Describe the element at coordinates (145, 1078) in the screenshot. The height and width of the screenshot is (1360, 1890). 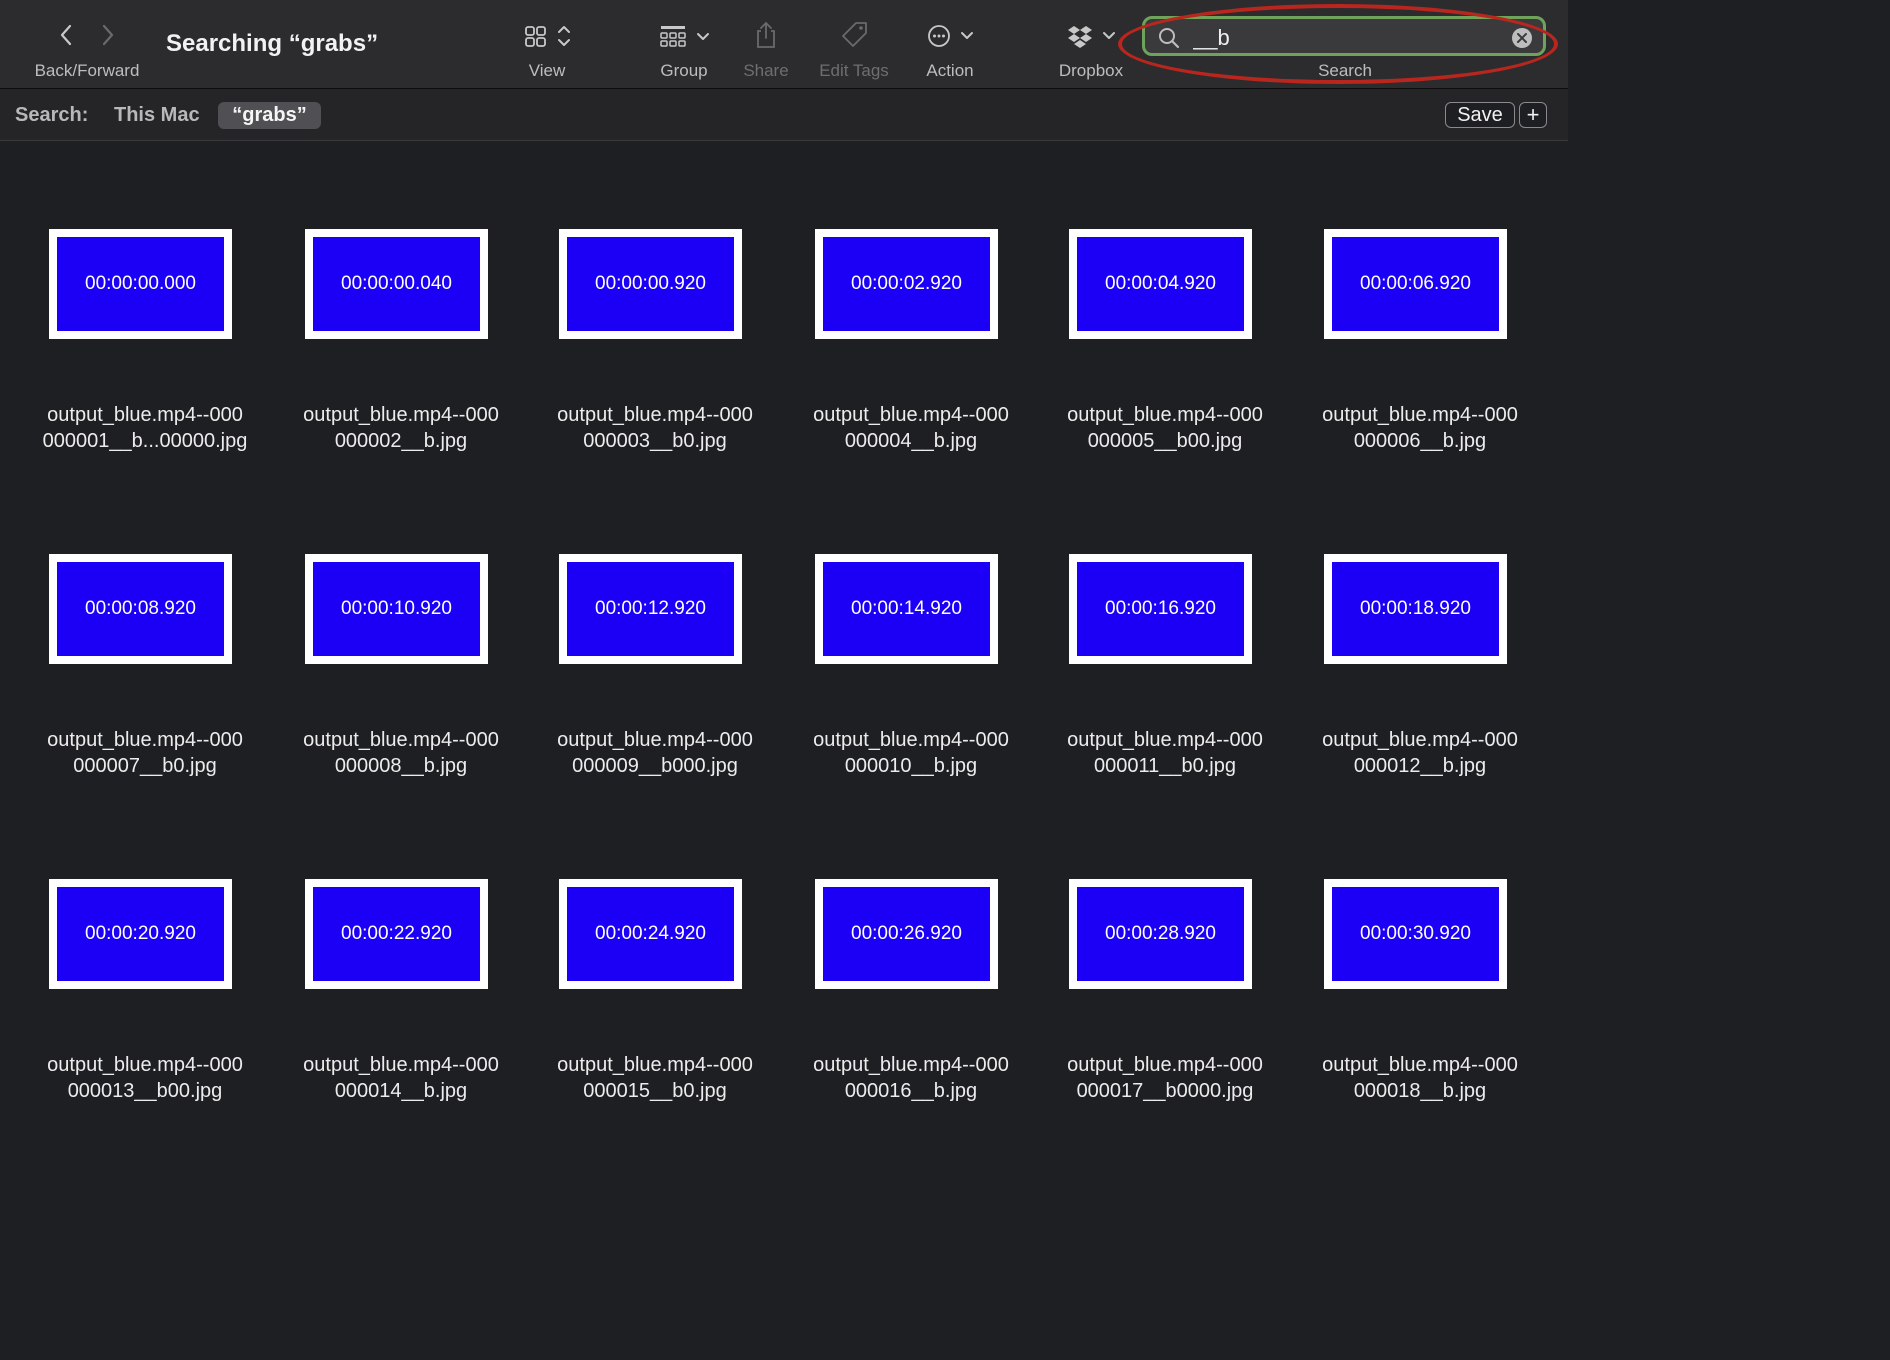
I see `file-name: output_blue.mp4--000 000013__b00.jpg` at that location.